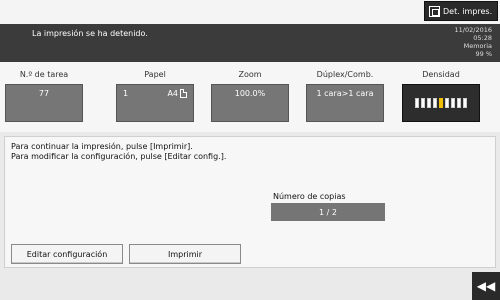 The width and height of the screenshot is (500, 300). I want to click on clock-panel: 11/02/2016 05:28 Memoria 99 %, so click(462, 42).